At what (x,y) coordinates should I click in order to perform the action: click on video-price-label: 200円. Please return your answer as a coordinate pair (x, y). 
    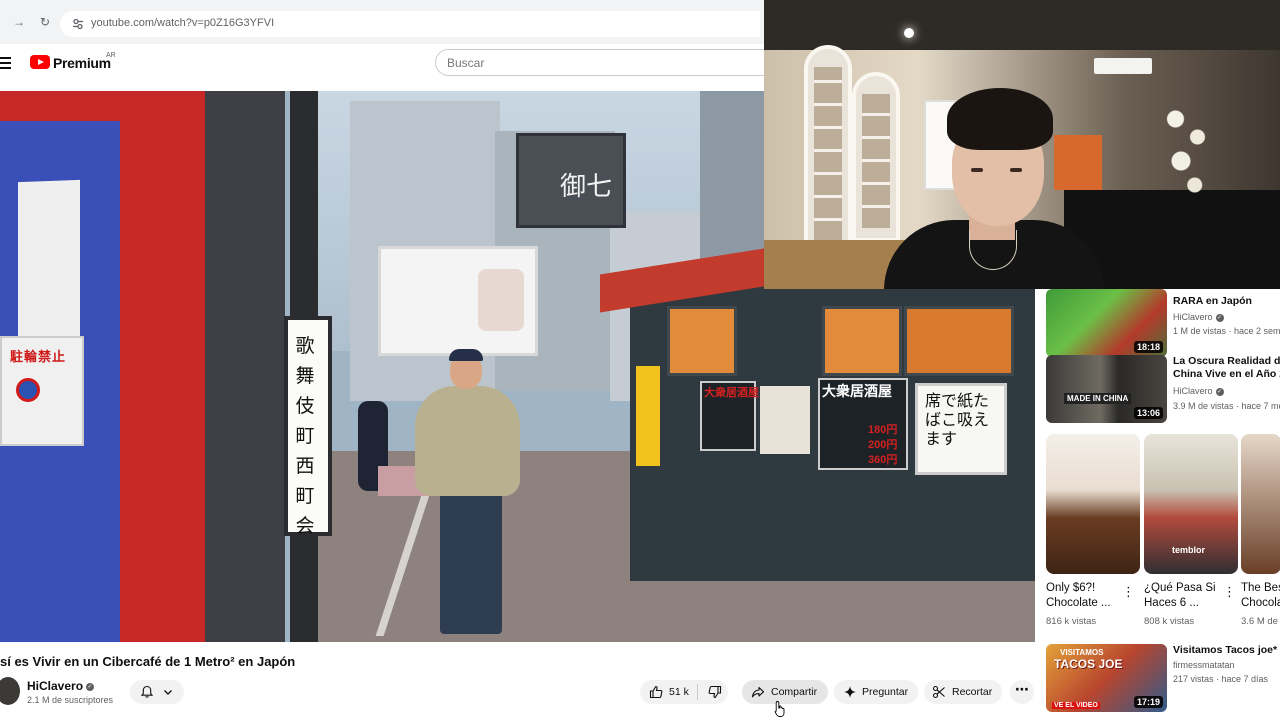
    Looking at the image, I should click on (883, 445).